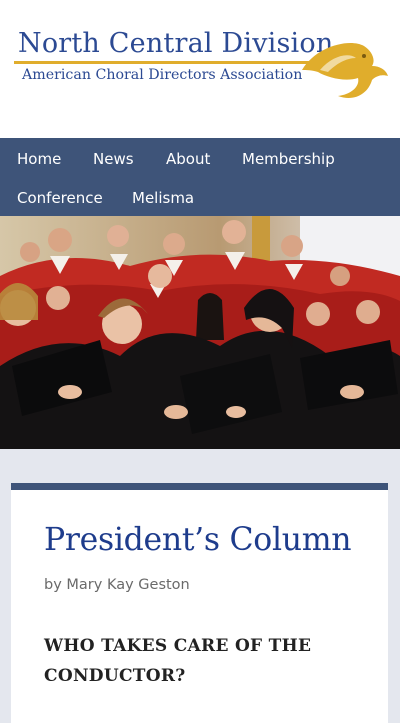  Describe the element at coordinates (127, 585) in the screenshot. I see `author-link: Mary Kay Geston` at that location.